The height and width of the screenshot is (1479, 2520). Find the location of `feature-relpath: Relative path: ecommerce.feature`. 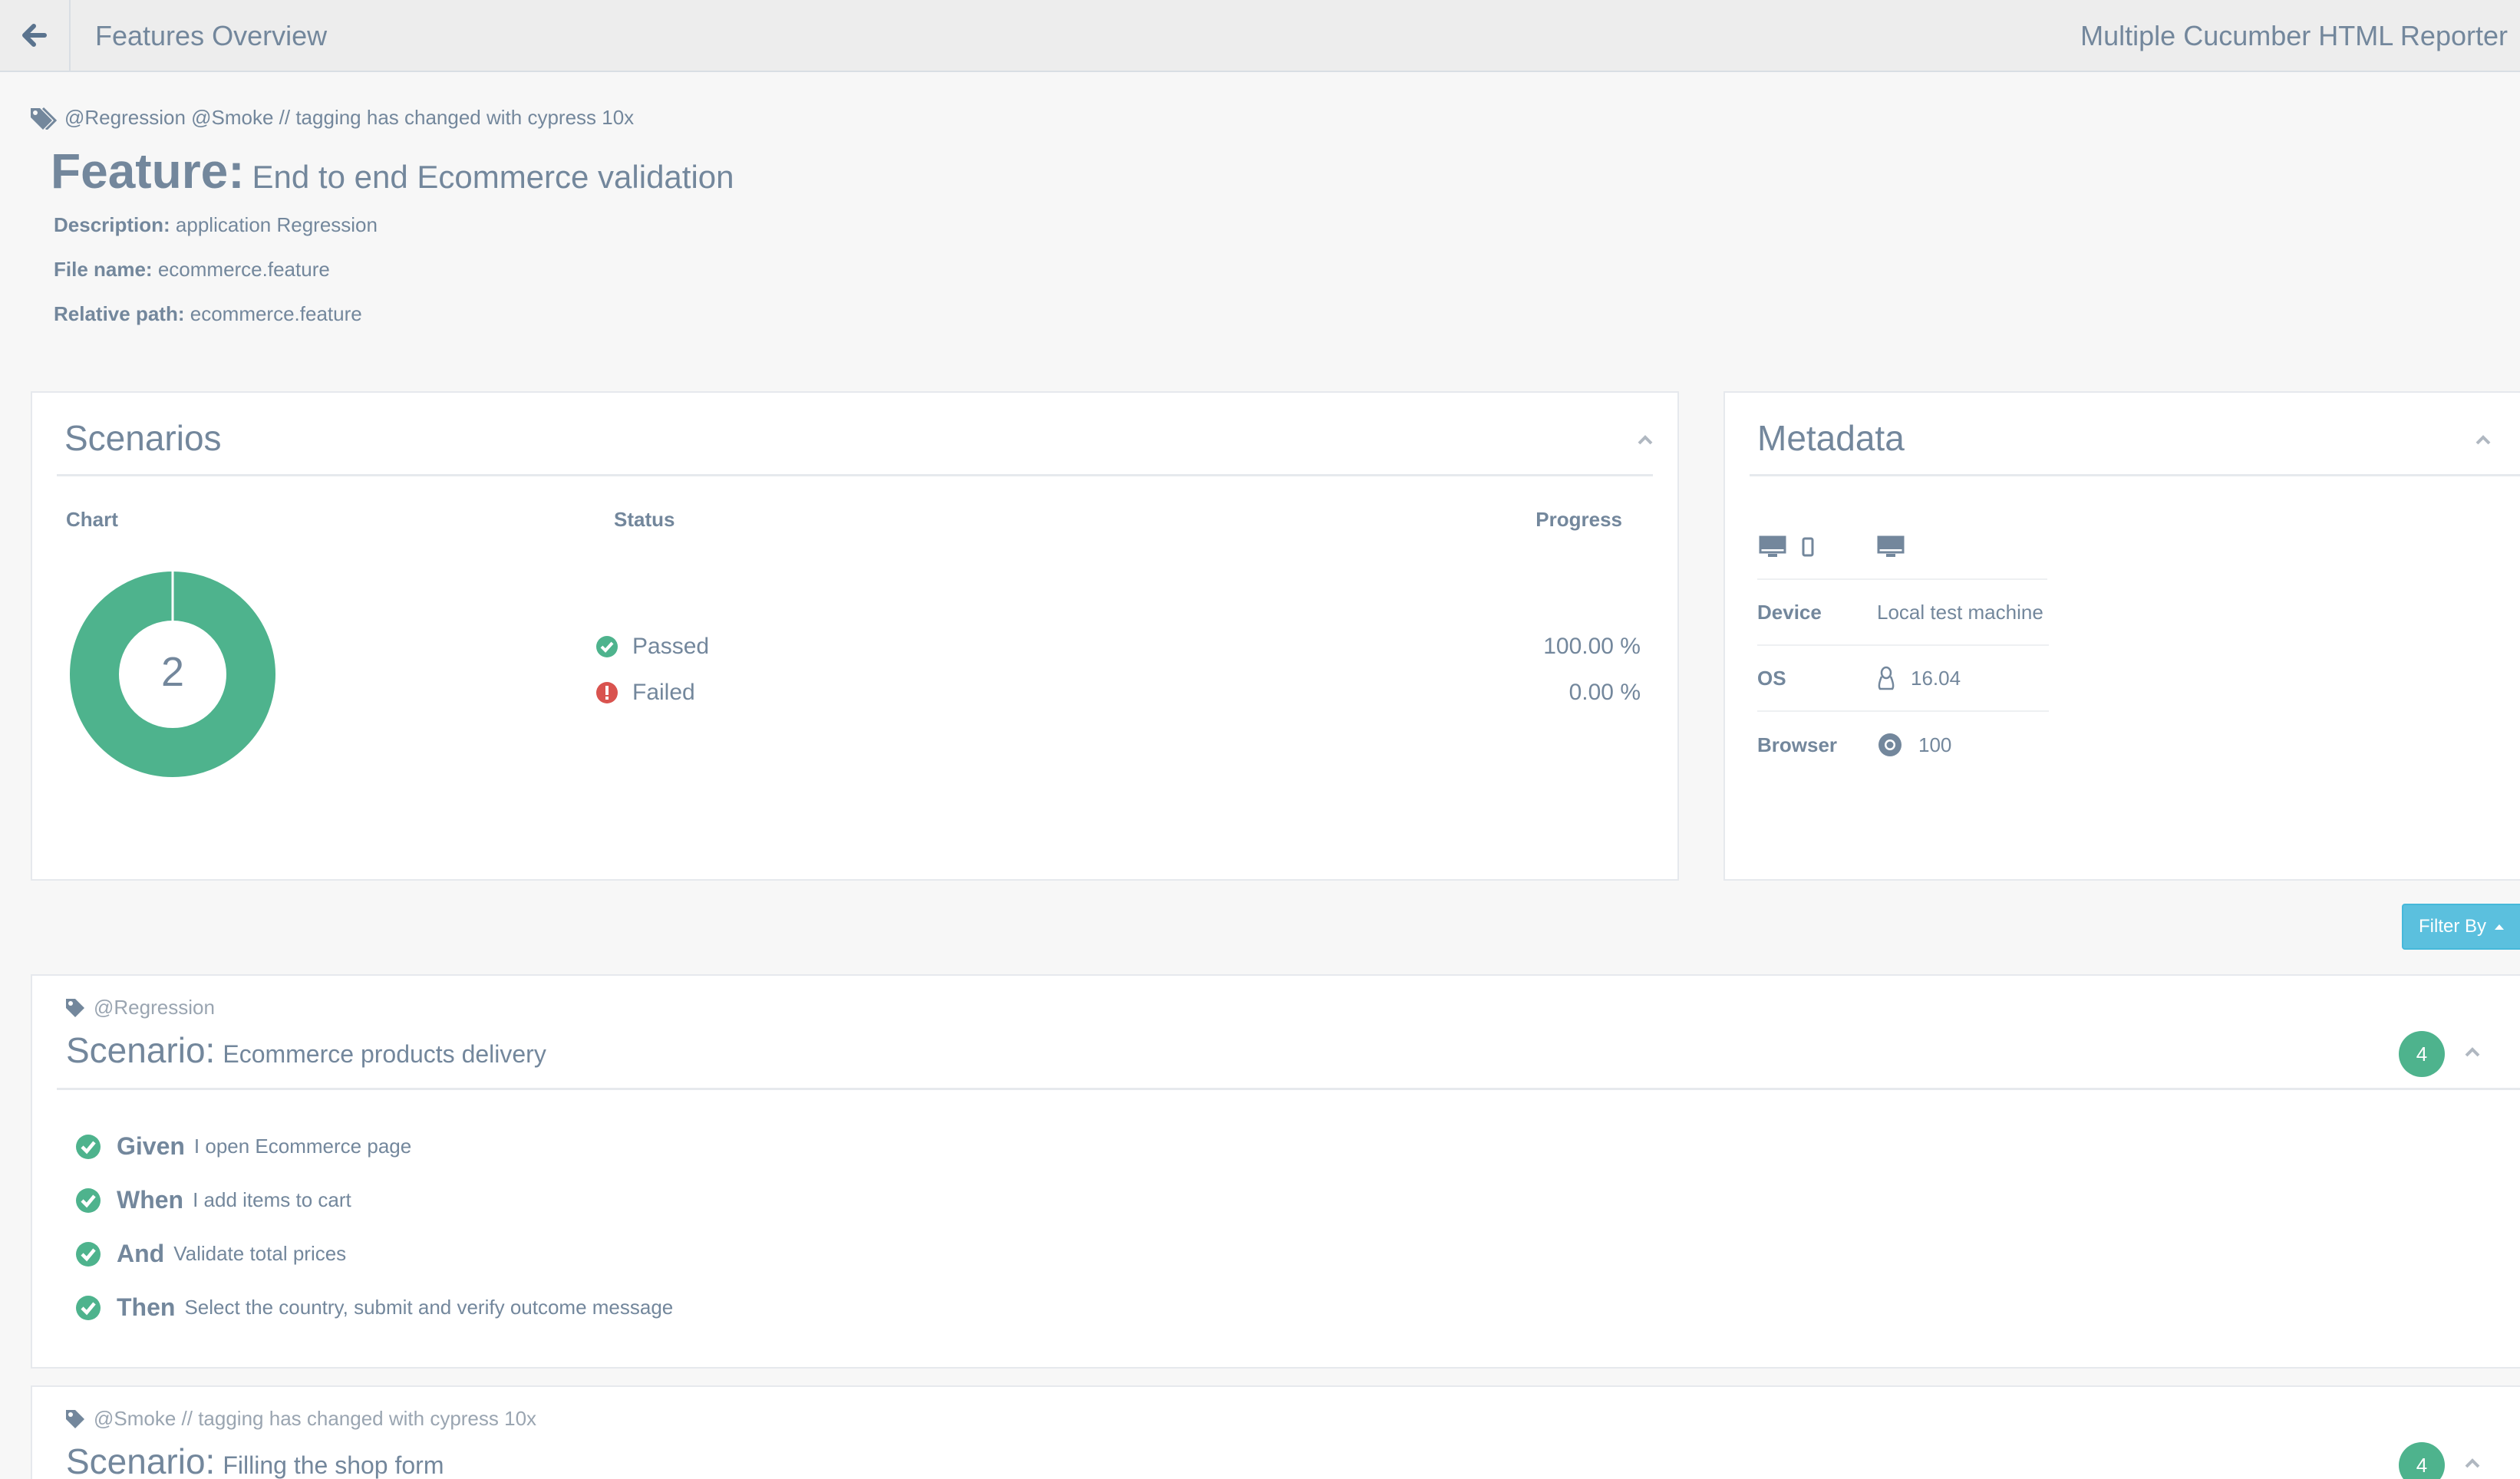

feature-relpath: Relative path: ecommerce.feature is located at coordinates (208, 314).